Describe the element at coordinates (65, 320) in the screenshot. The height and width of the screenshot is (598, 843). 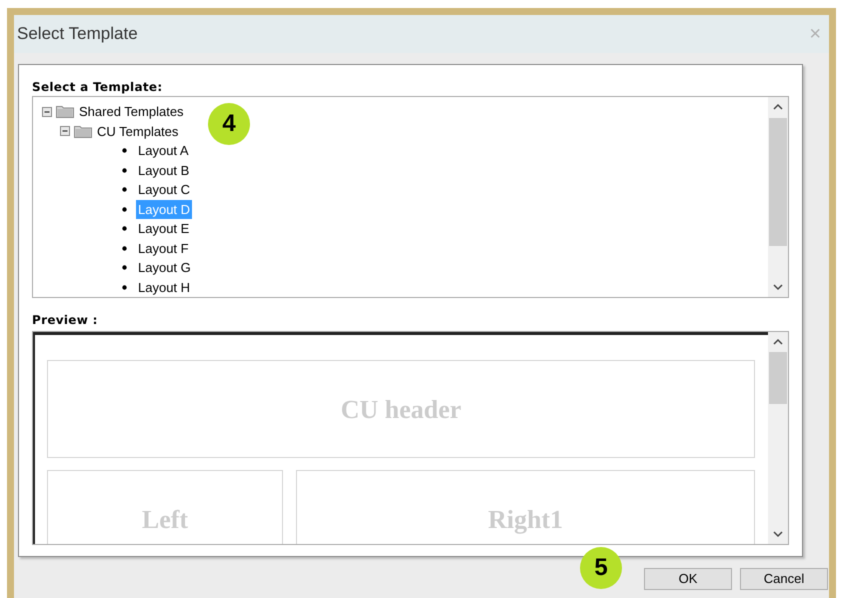
I see `preview-label: Preview :` at that location.